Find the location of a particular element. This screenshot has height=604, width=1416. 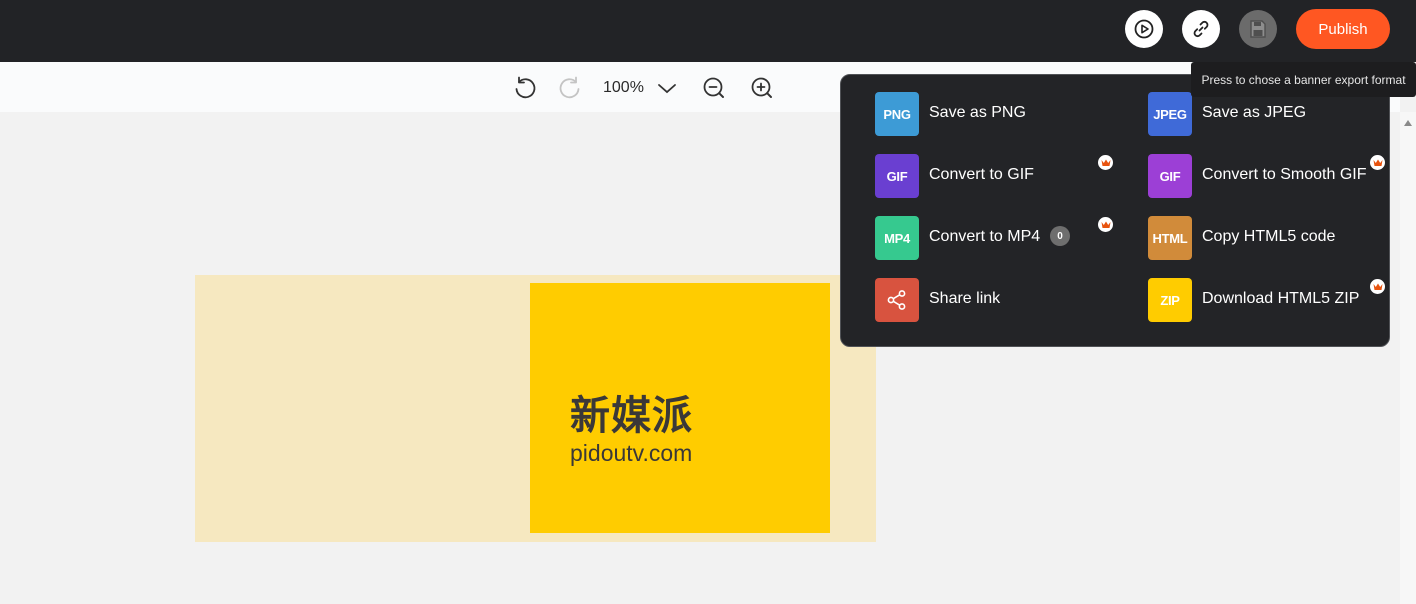

redo-icon is located at coordinates (569, 87).